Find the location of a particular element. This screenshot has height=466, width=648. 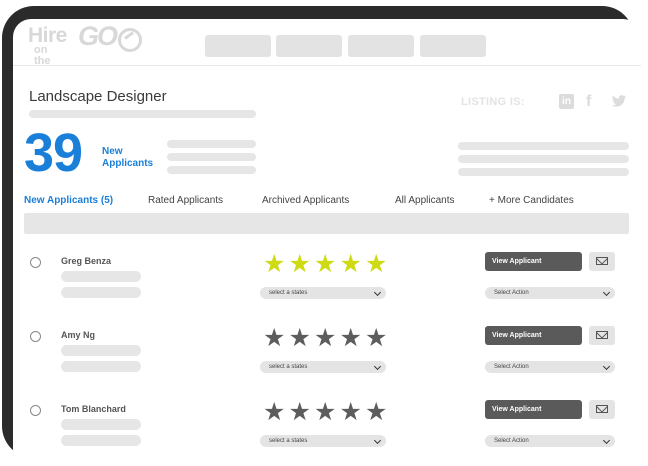

count-label-line-1: New is located at coordinates (112, 151).